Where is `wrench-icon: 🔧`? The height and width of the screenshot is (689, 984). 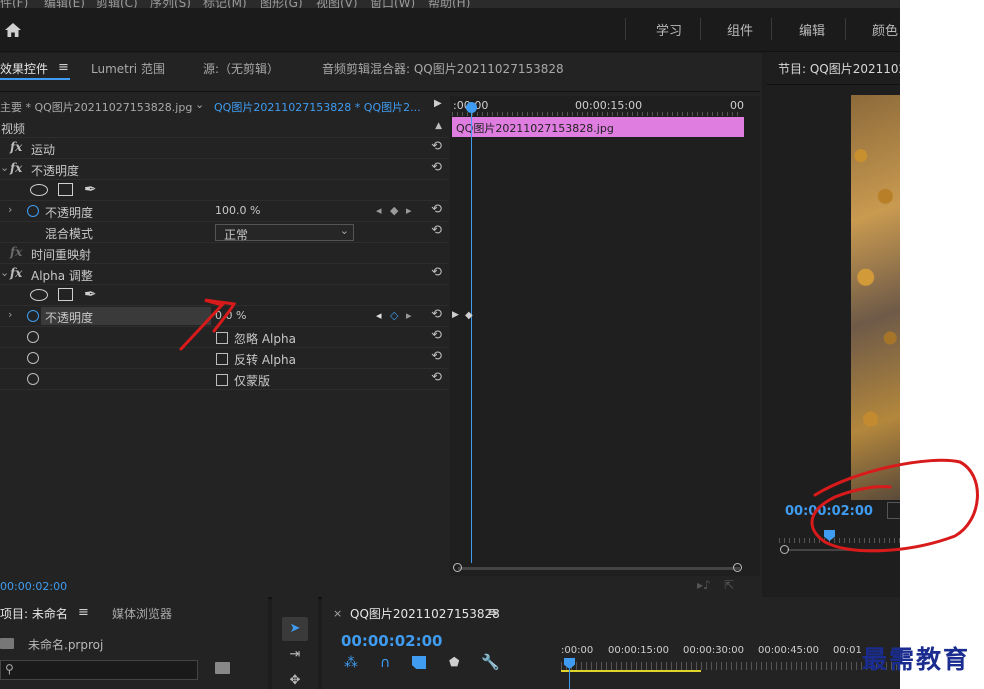
wrench-icon: 🔧 is located at coordinates (490, 662).